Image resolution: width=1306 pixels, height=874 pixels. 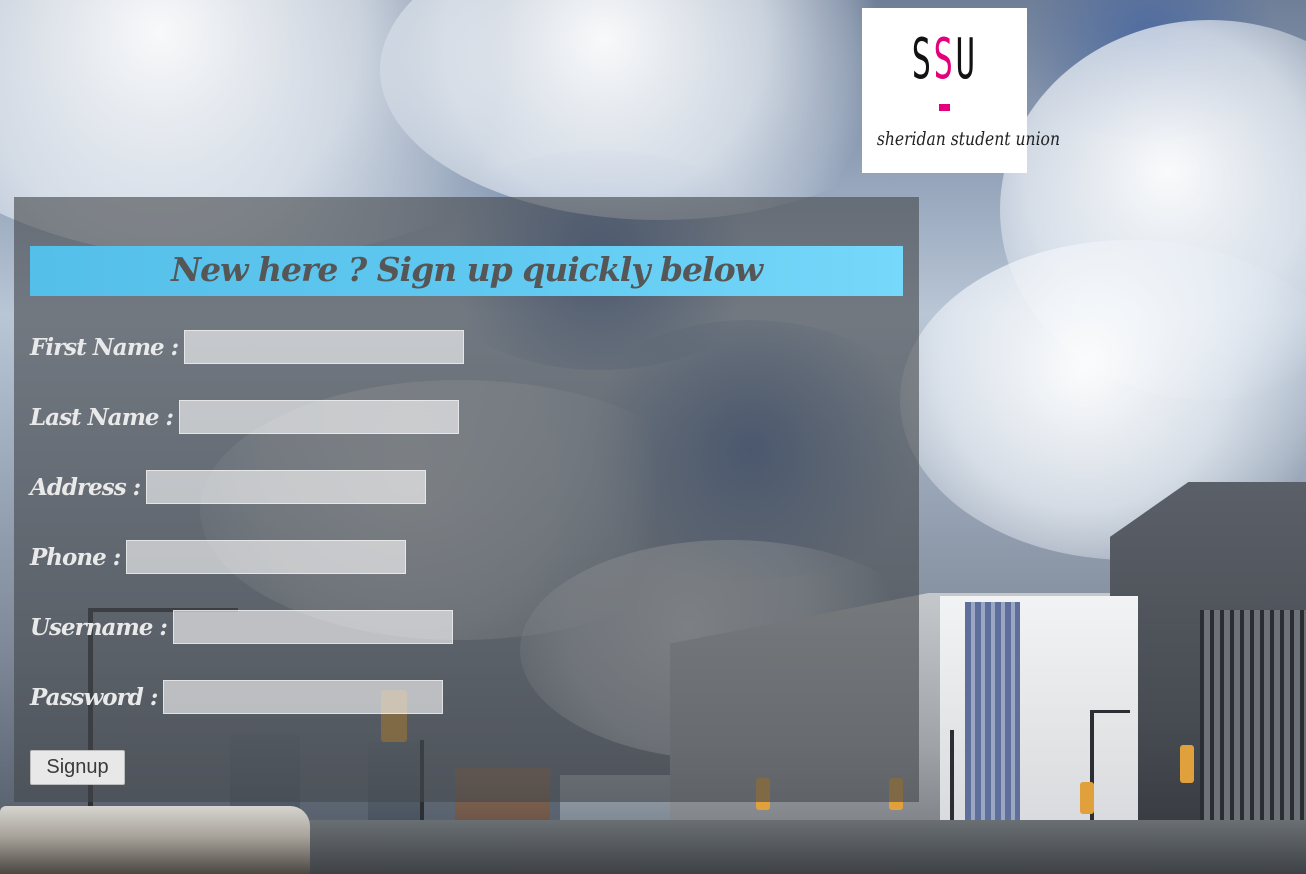 I want to click on logo-accent-bar, so click(x=944, y=107).